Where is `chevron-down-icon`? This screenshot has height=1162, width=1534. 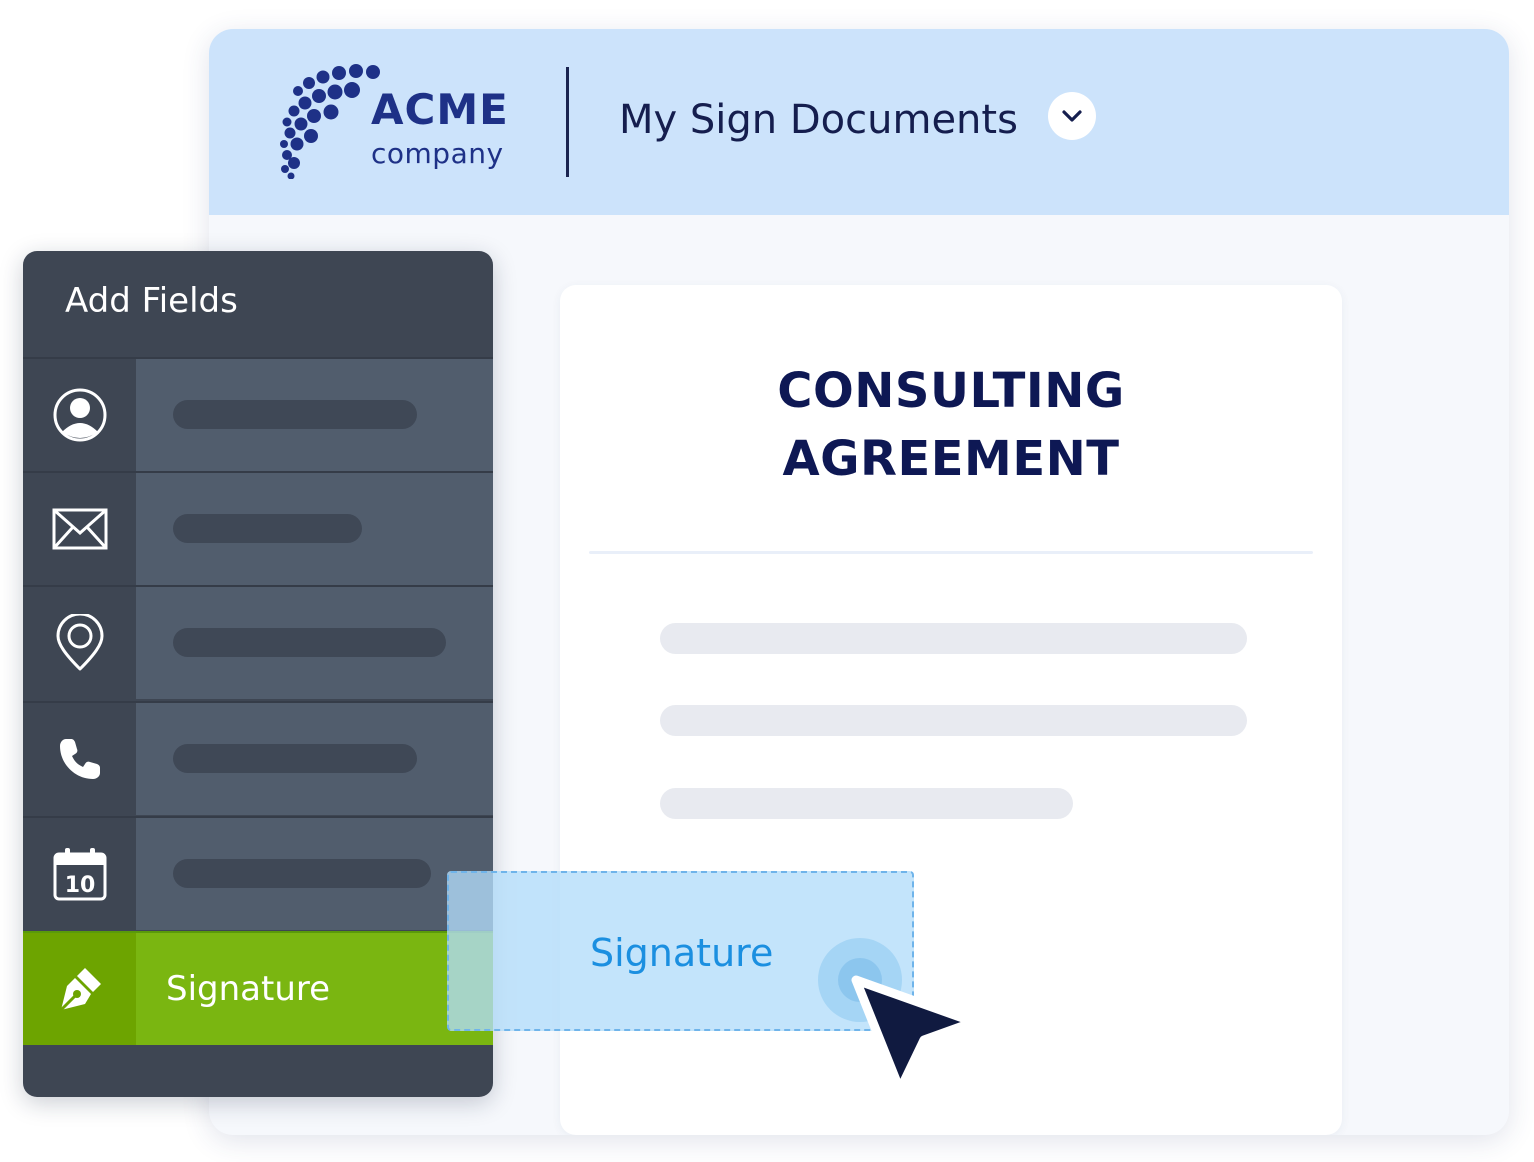
chevron-down-icon is located at coordinates (1072, 116).